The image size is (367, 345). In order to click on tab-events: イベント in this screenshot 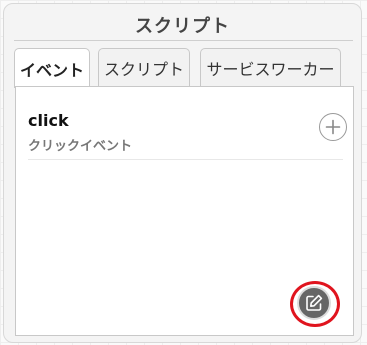, I will do `click(52, 68)`.